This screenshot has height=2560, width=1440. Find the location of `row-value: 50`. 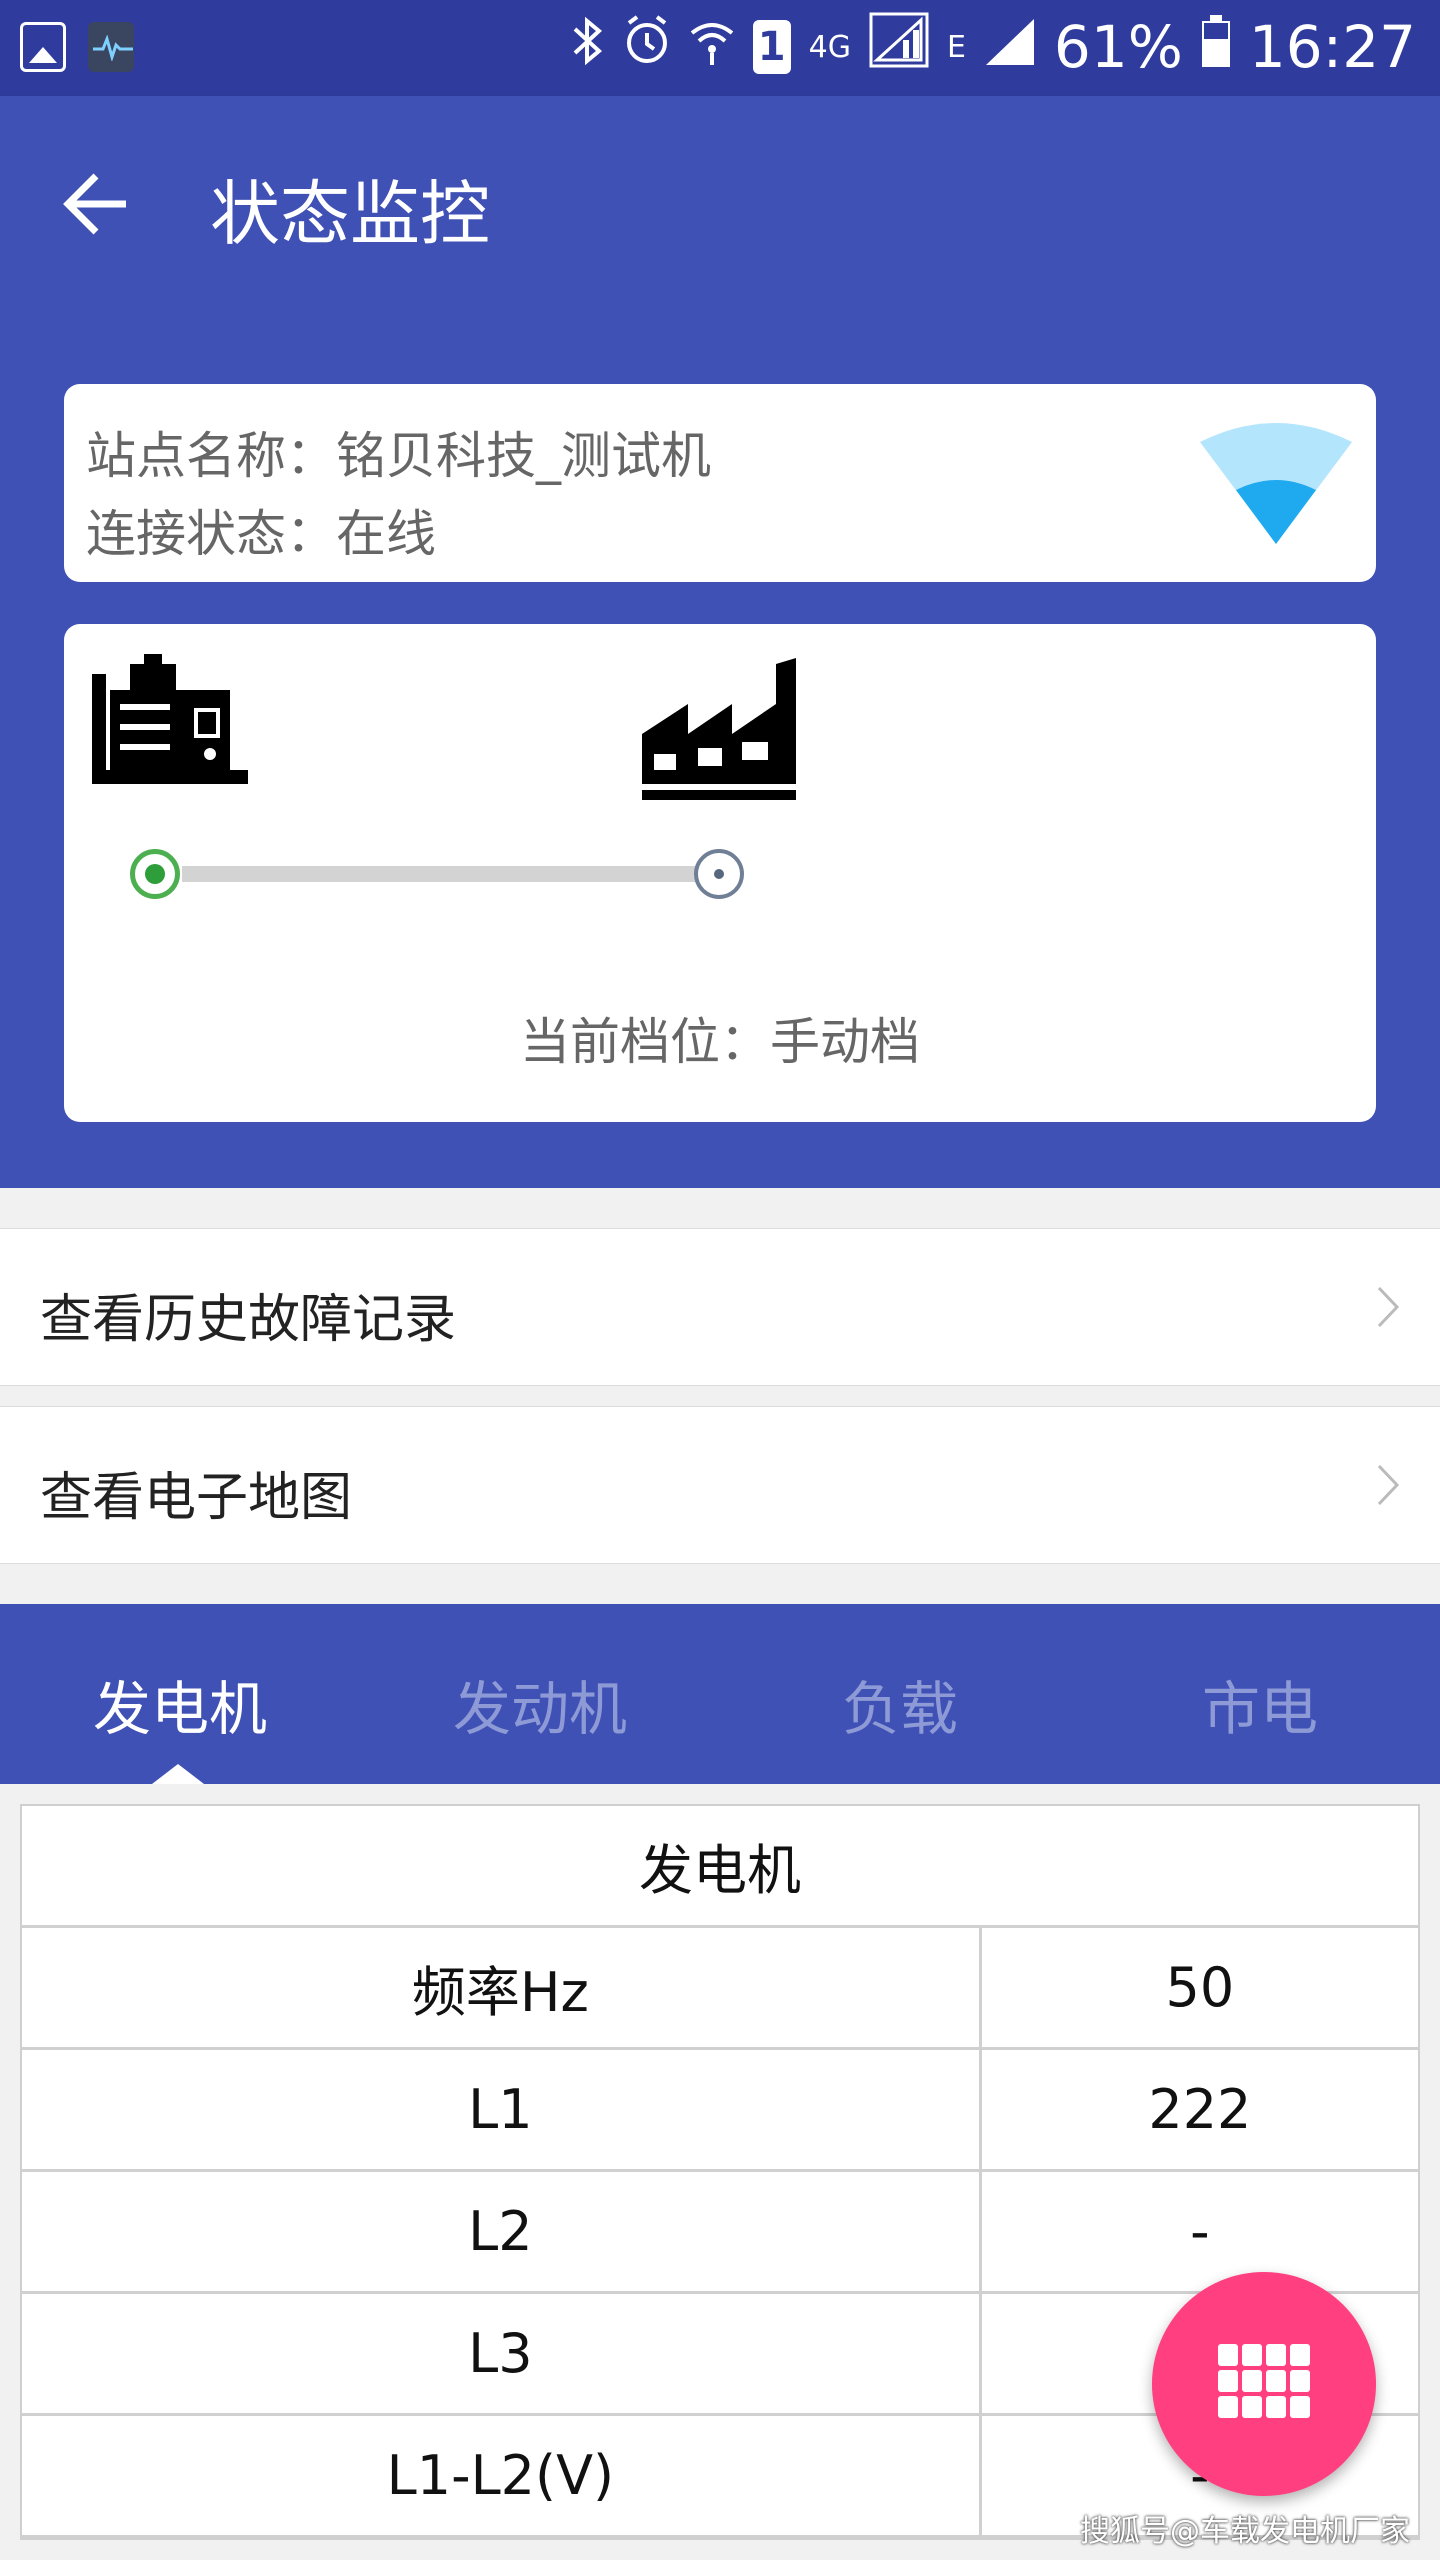

row-value: 50 is located at coordinates (1198, 1987).